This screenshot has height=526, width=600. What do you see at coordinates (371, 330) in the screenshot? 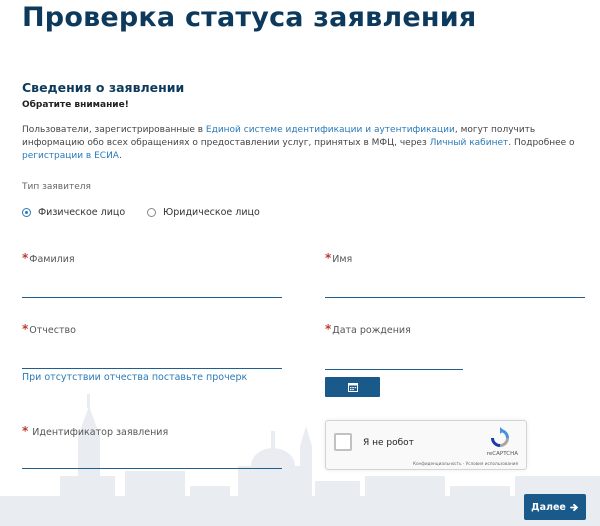
I see `birth-date-label-text: Дата рождения` at bounding box center [371, 330].